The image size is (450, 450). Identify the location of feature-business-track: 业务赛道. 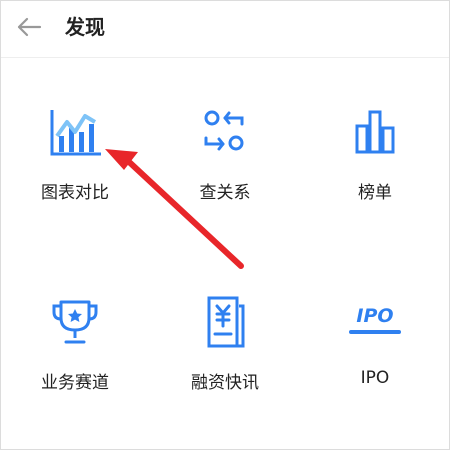
(75, 323).